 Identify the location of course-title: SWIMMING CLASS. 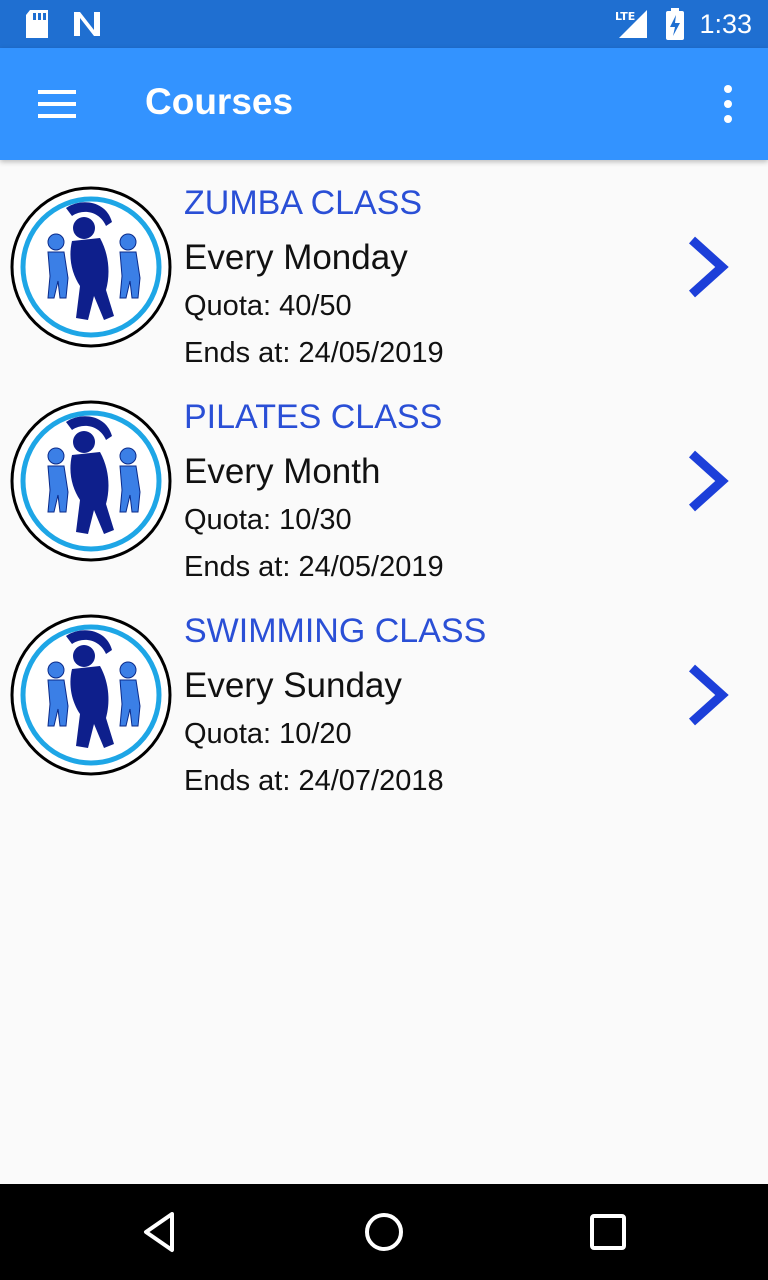
(335, 631).